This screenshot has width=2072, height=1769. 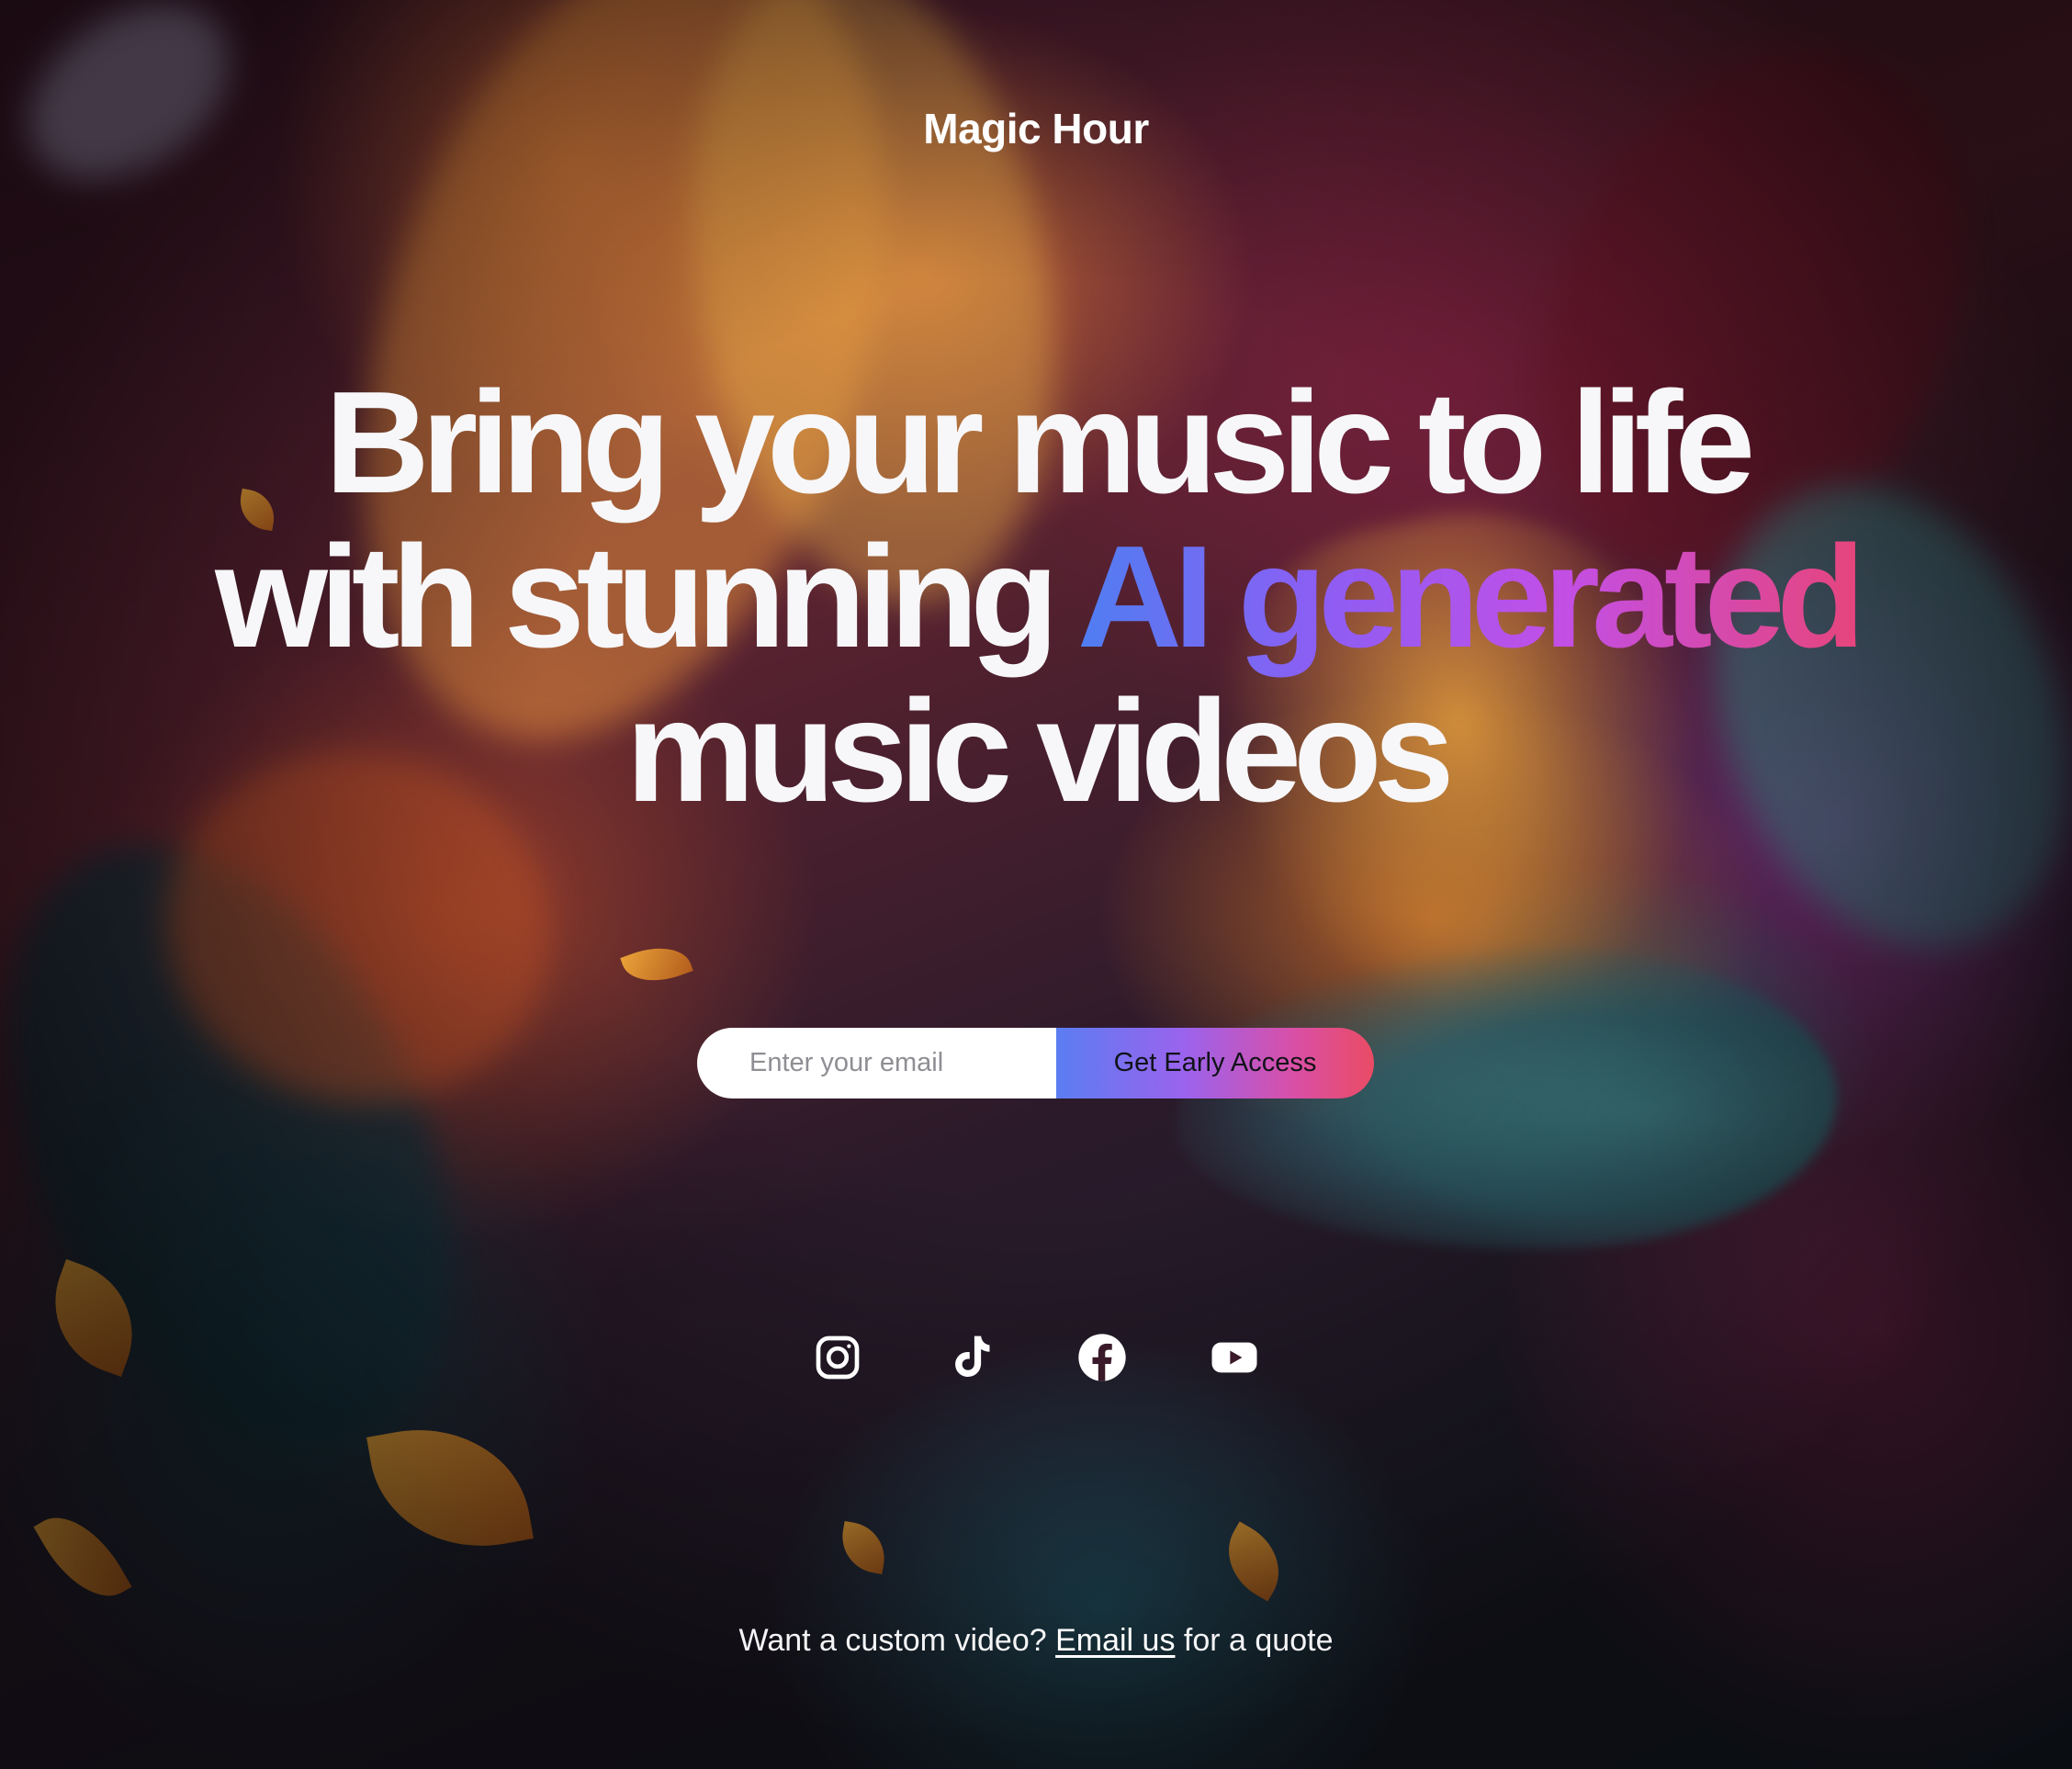 I want to click on youtube-icon, so click(x=1234, y=1357).